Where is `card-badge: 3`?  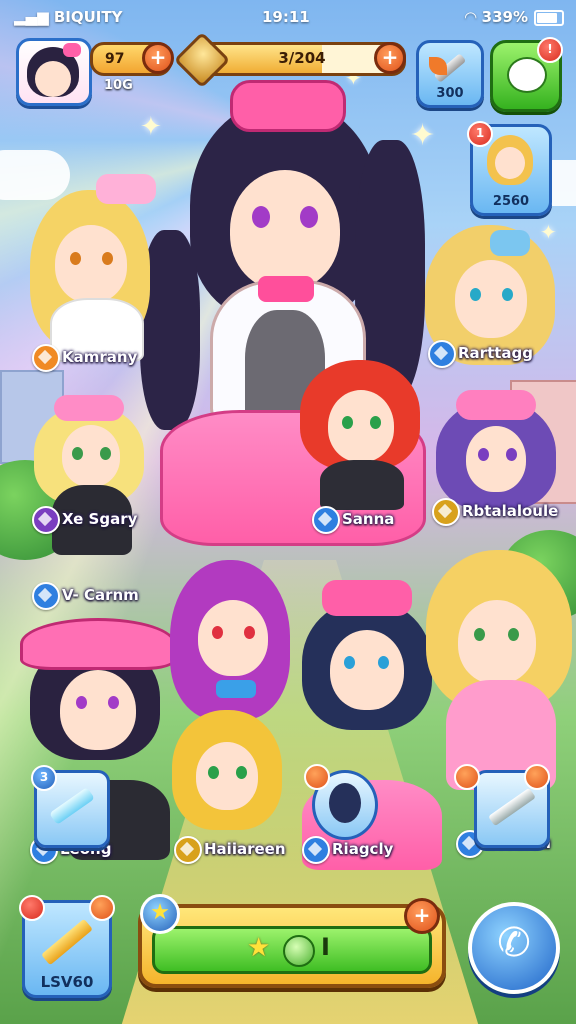 card-badge: 3 is located at coordinates (44, 778).